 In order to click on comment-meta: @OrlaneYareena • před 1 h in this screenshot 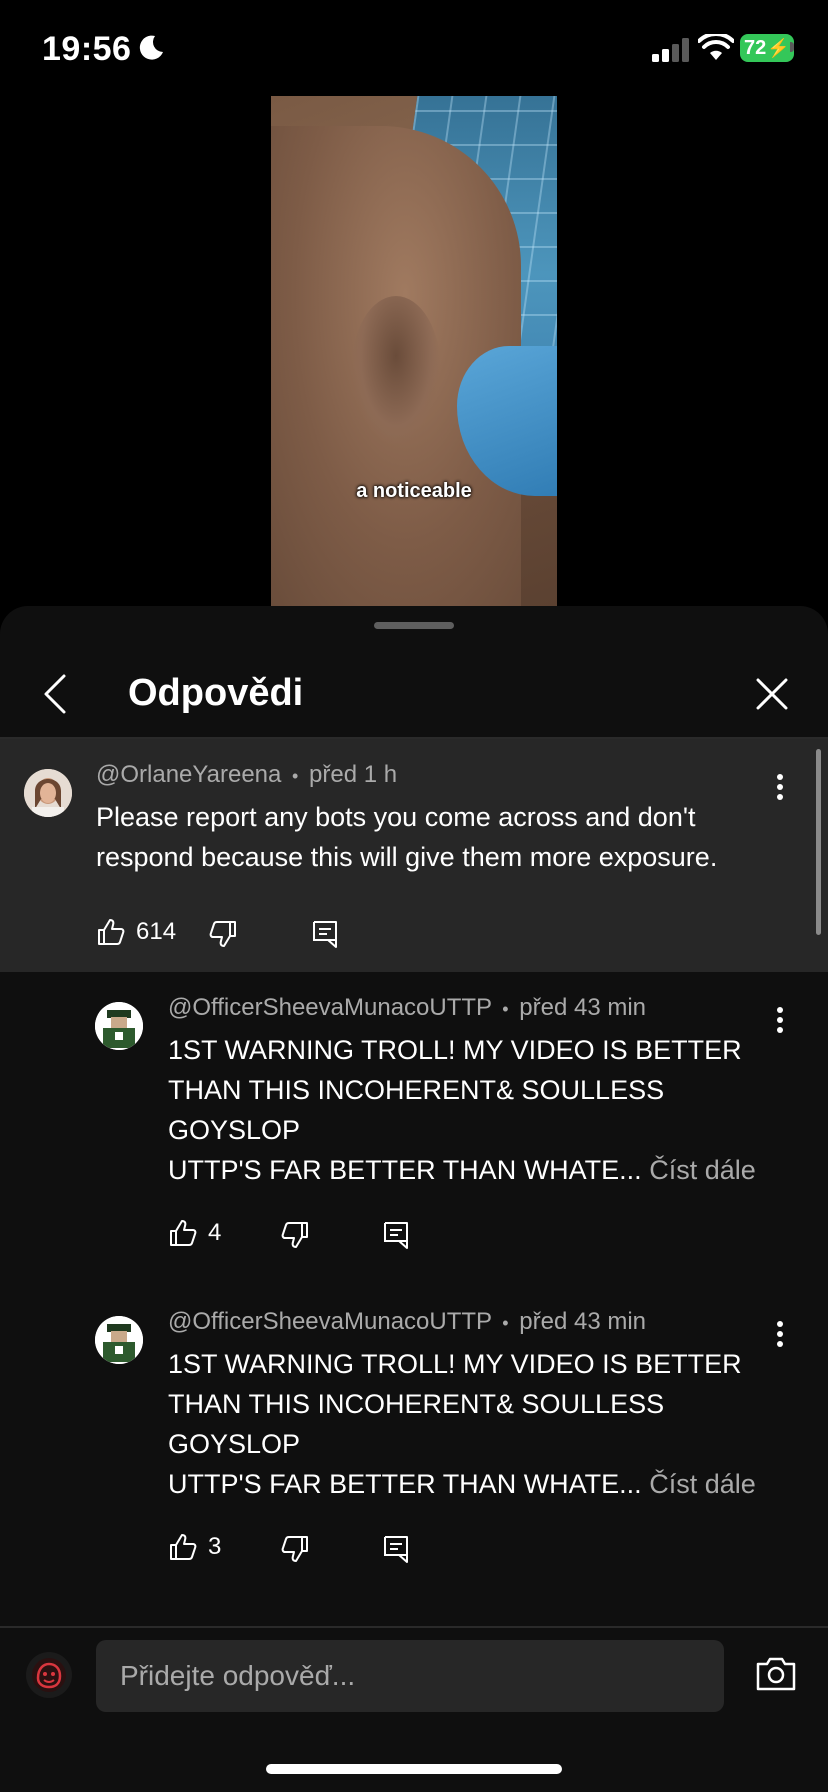, I will do `click(246, 775)`.